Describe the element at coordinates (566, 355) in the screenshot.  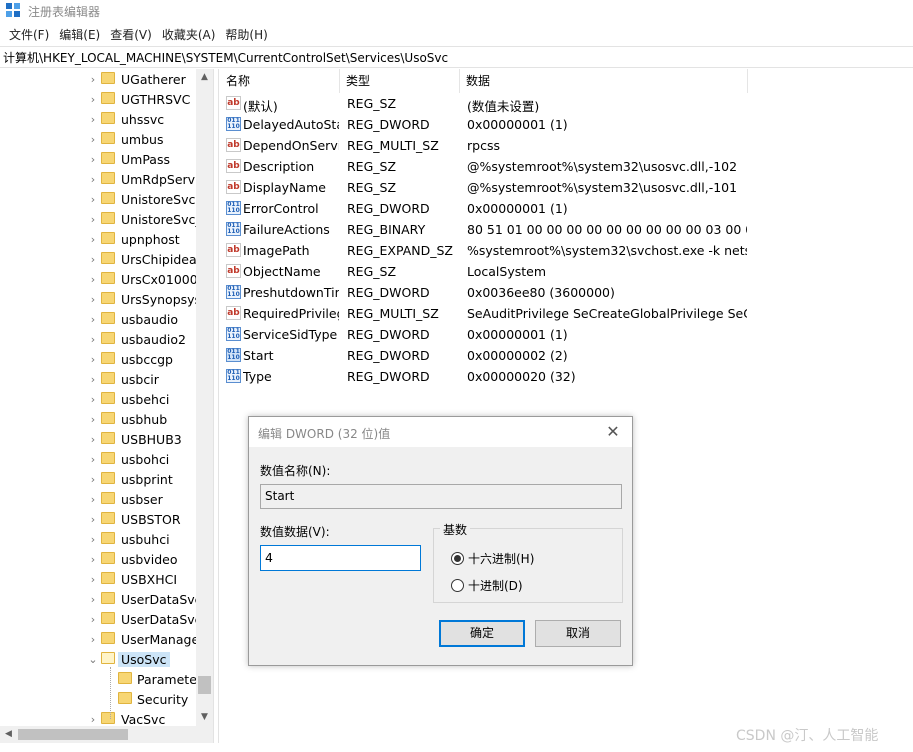
I see `value-row: 011 110 Start REG_DWORD 0x00000002 (2)` at that location.